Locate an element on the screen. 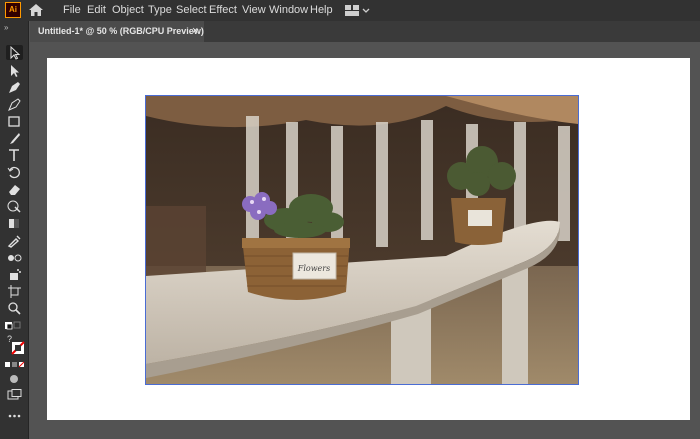  artboard-tool-icon is located at coordinates (14, 291).